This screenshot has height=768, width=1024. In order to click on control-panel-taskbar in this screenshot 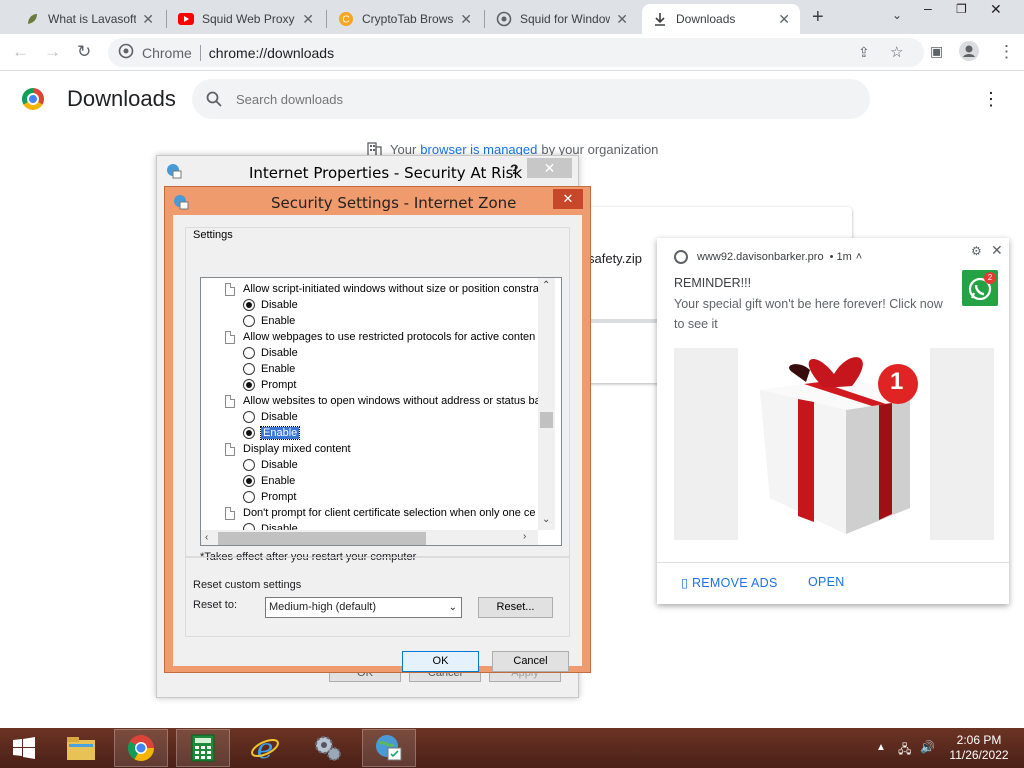, I will do `click(327, 748)`.